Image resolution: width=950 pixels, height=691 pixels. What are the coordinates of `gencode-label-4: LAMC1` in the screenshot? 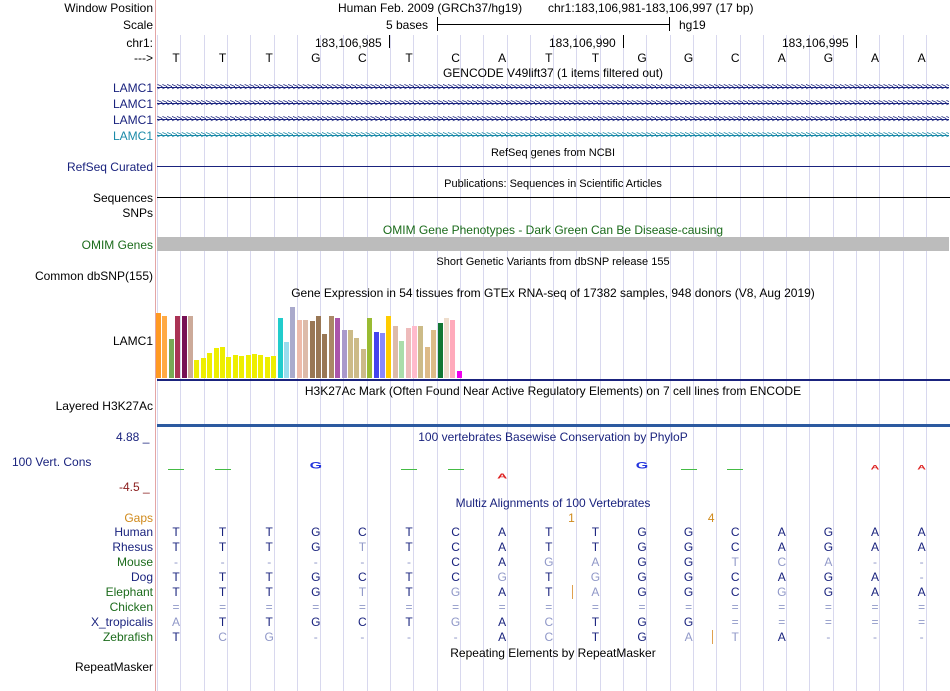 It's located at (133, 136).